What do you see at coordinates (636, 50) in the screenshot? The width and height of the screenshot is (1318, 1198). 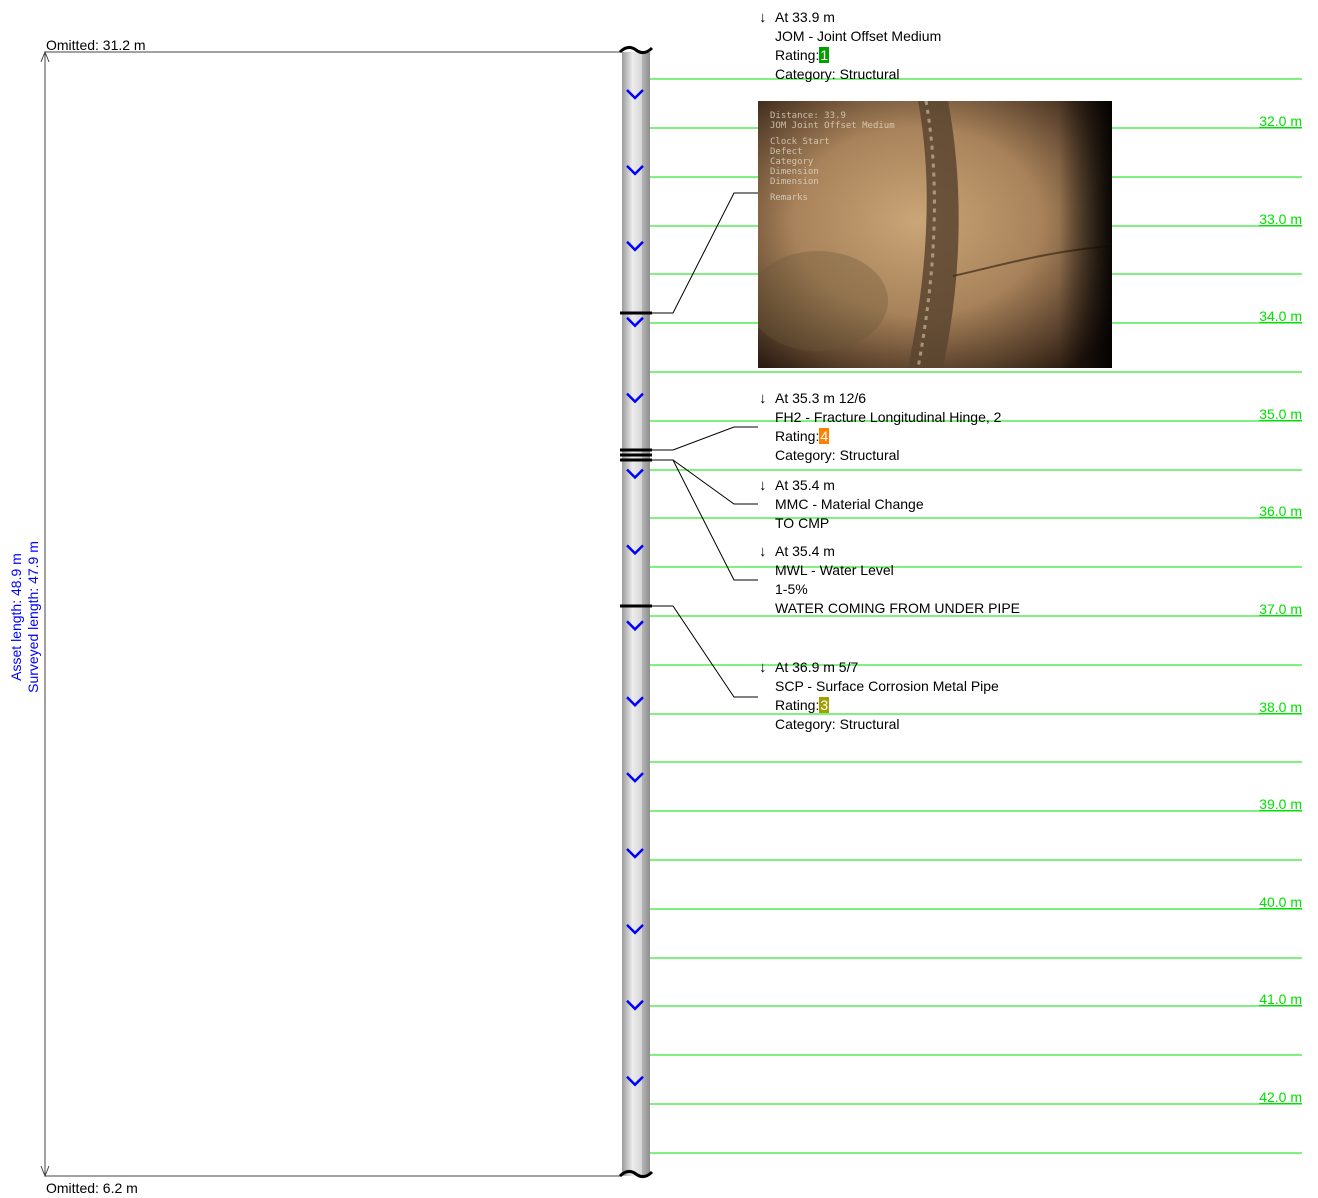 I see `pipe-break-top` at bounding box center [636, 50].